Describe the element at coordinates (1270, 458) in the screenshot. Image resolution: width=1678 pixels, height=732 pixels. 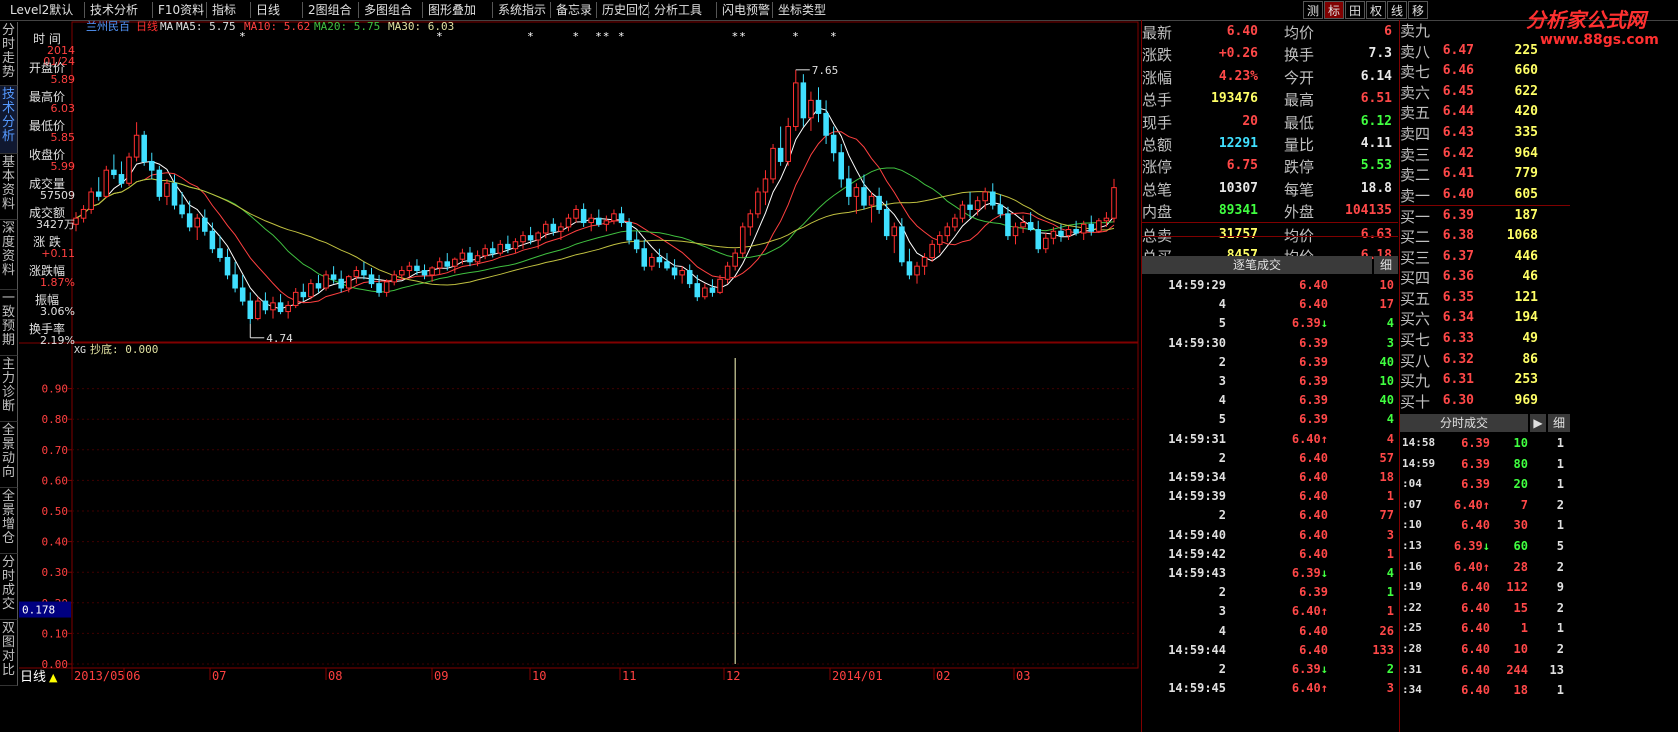
I see `tick-row: 2 6.40 57` at that location.